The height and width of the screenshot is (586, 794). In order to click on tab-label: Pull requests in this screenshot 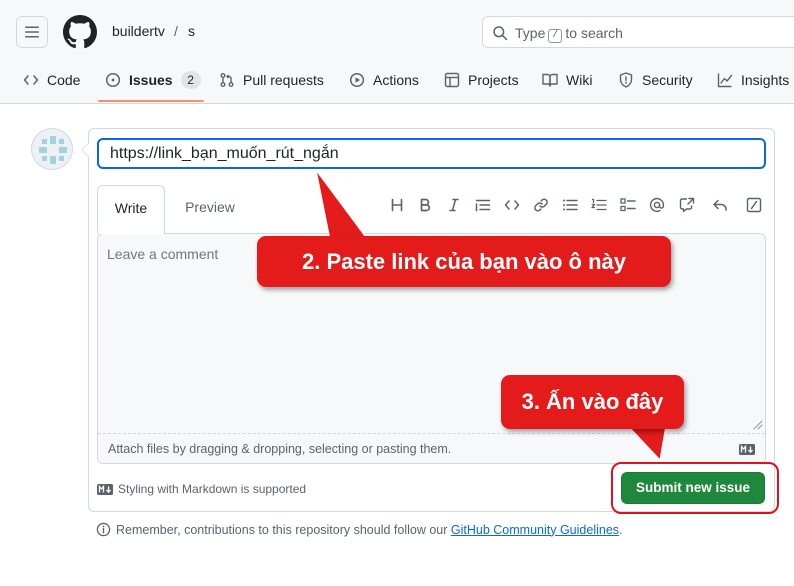, I will do `click(283, 80)`.